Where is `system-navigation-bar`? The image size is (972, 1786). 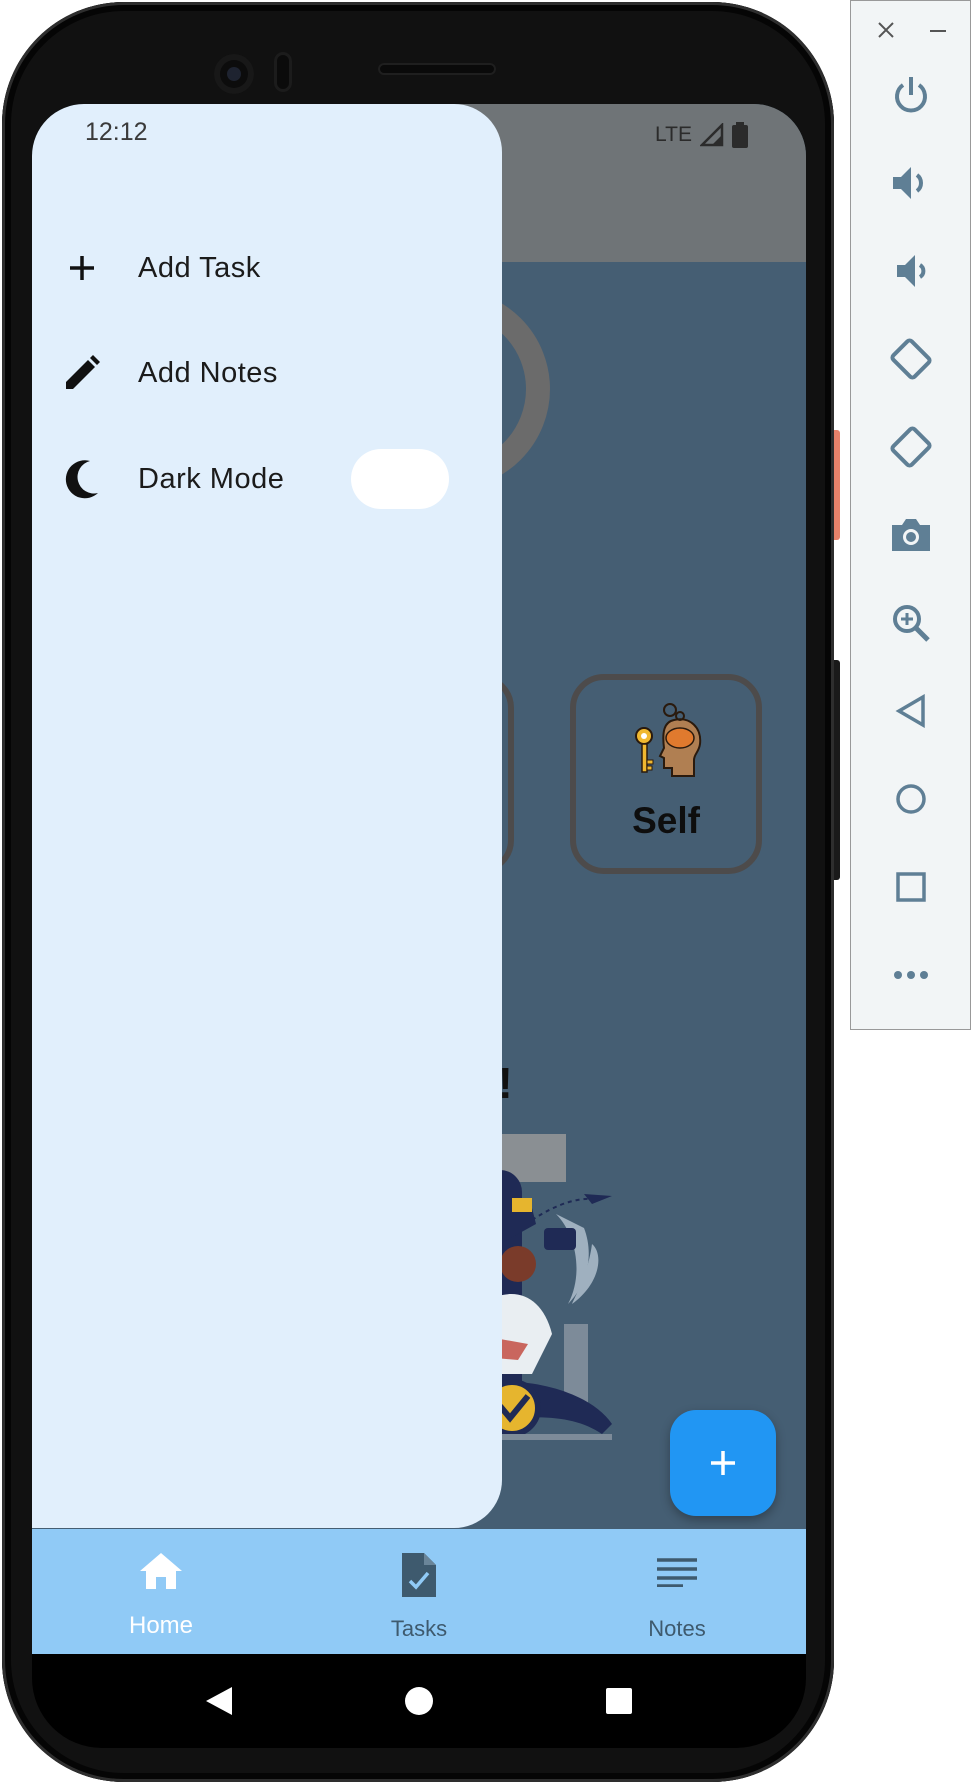 system-navigation-bar is located at coordinates (419, 1701).